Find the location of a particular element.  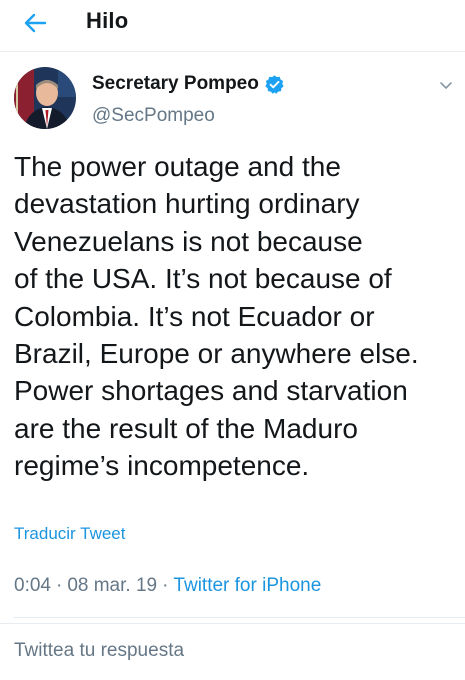

arrow-left-icon is located at coordinates (35, 23).